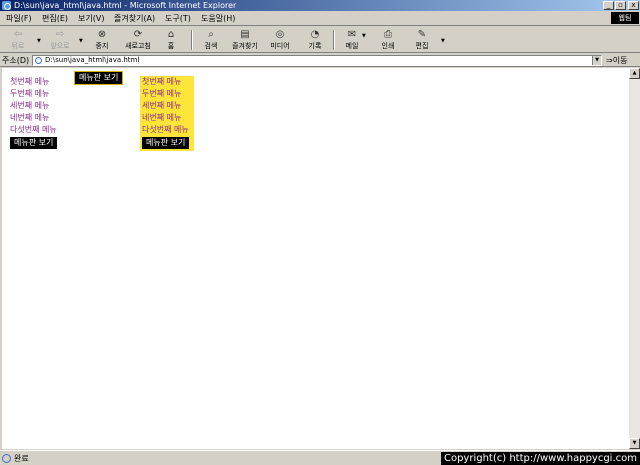 This screenshot has width=640, height=465. I want to click on address-label: 주소(D), so click(16, 60).